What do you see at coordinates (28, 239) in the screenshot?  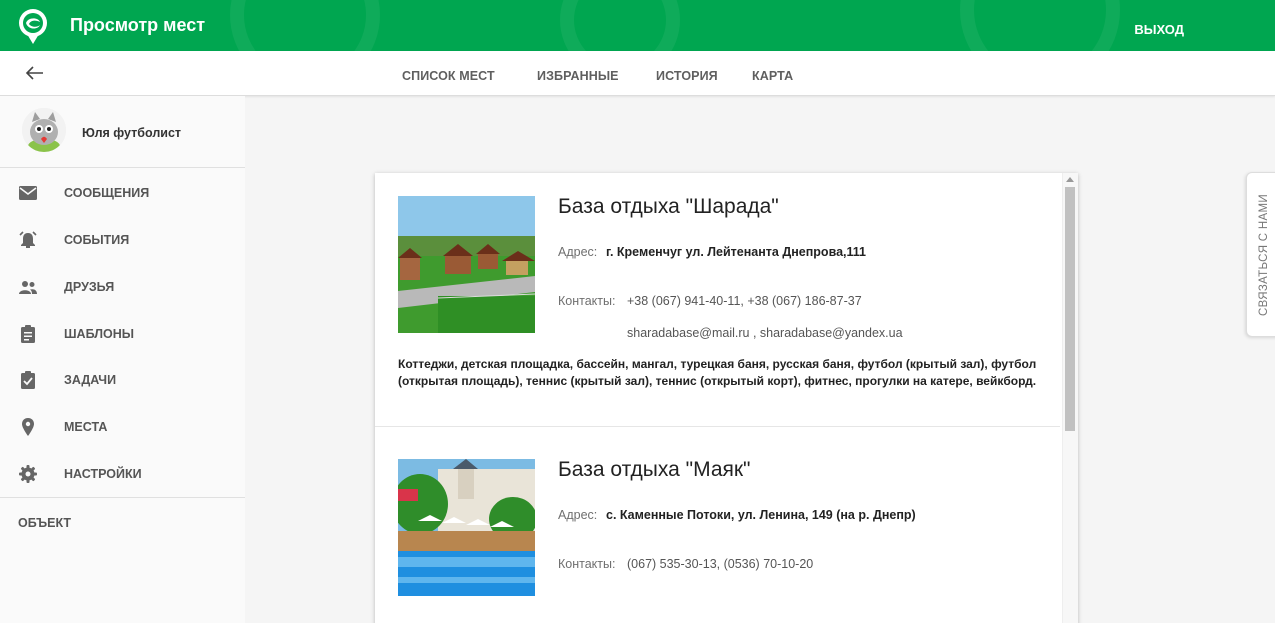 I see `alarm-bell-icon` at bounding box center [28, 239].